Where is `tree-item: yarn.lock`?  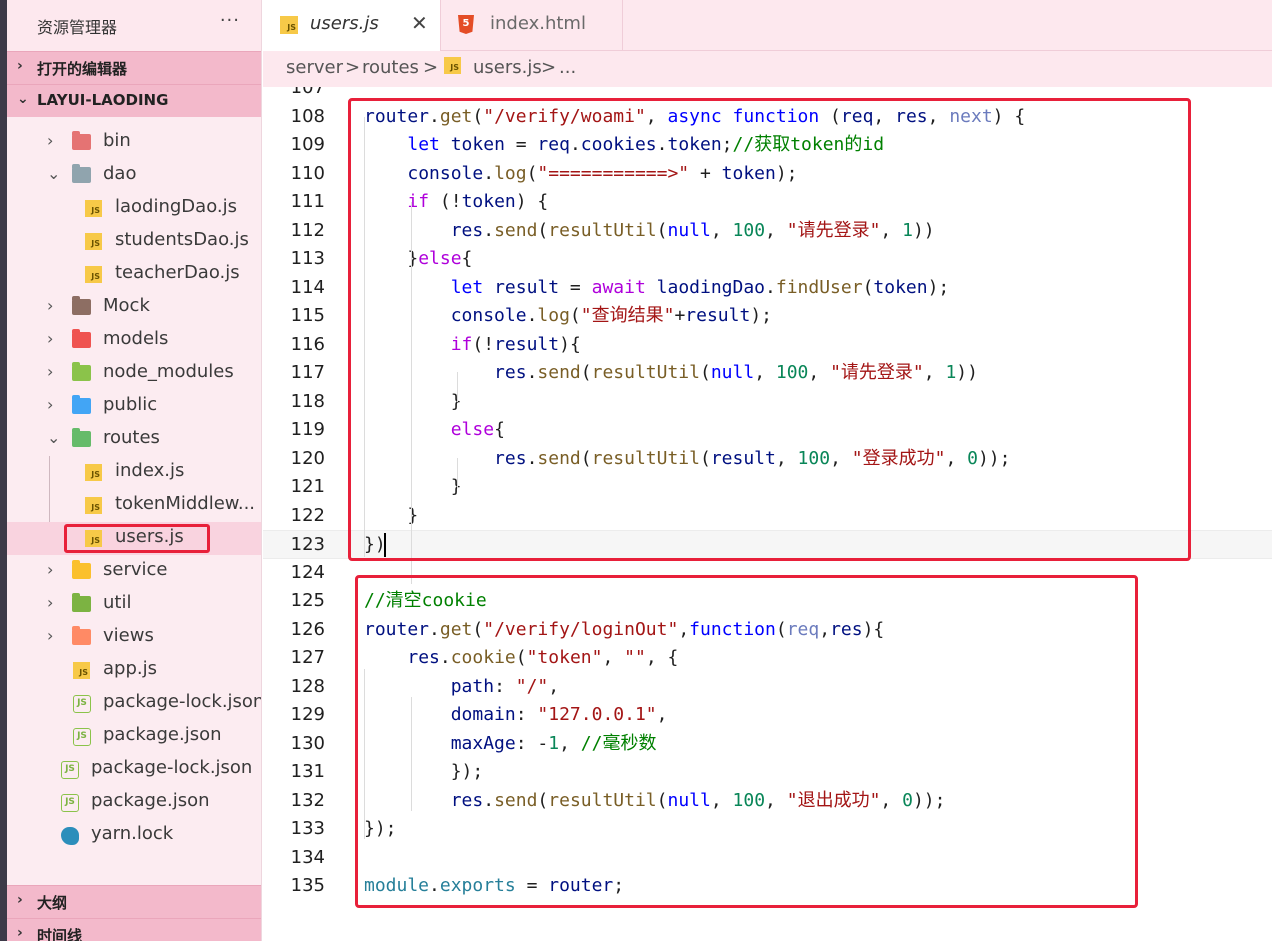
tree-item: yarn.lock is located at coordinates (134, 835).